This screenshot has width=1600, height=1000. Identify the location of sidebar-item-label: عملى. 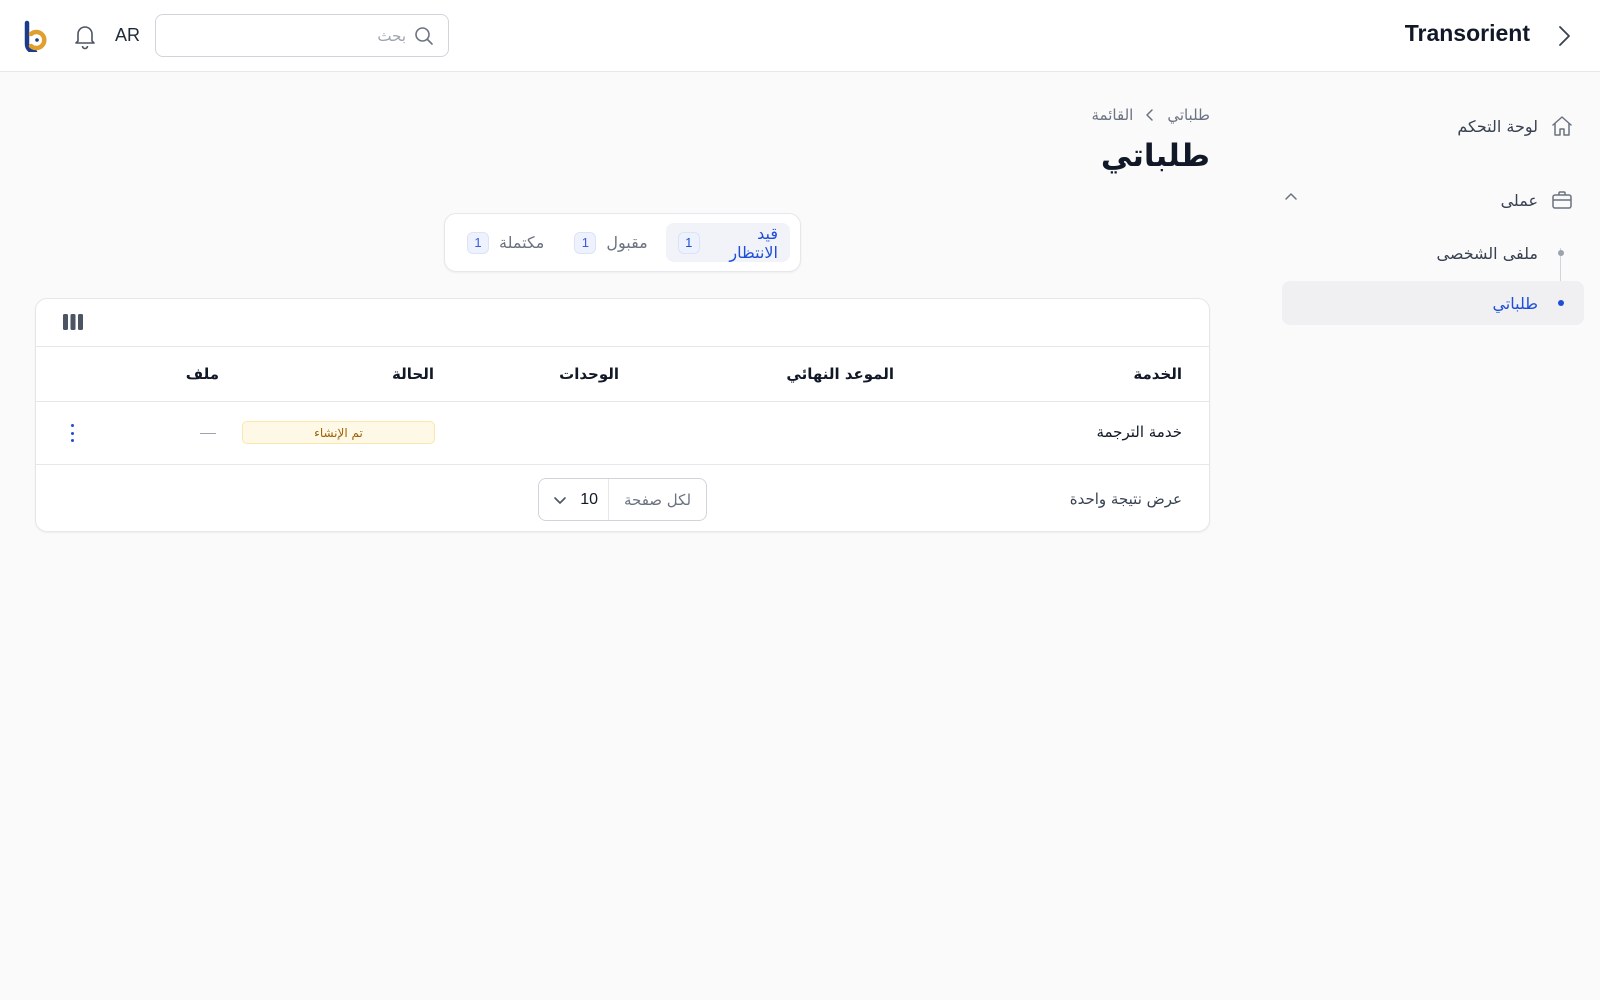
(1519, 200).